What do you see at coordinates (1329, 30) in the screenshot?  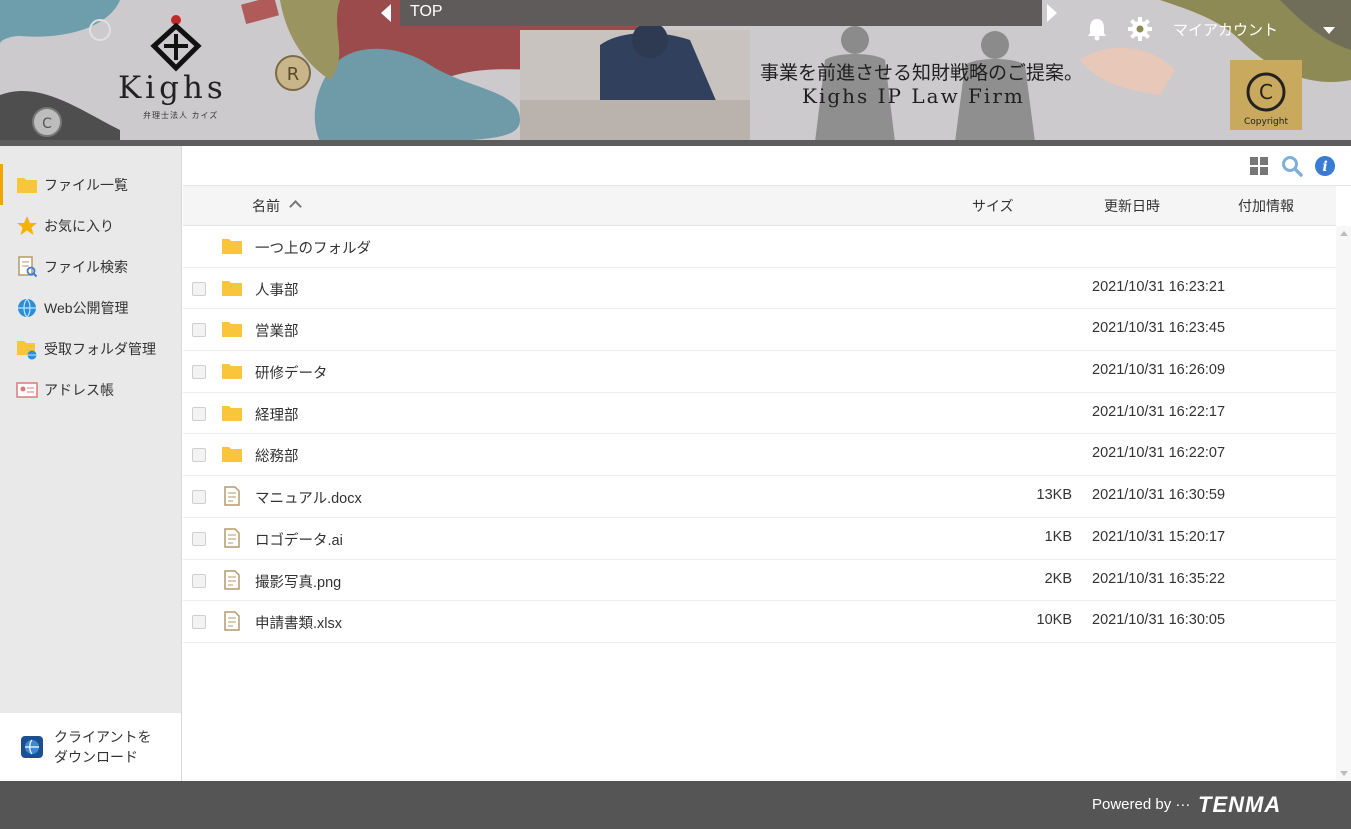 I see `chevron-down-icon` at bounding box center [1329, 30].